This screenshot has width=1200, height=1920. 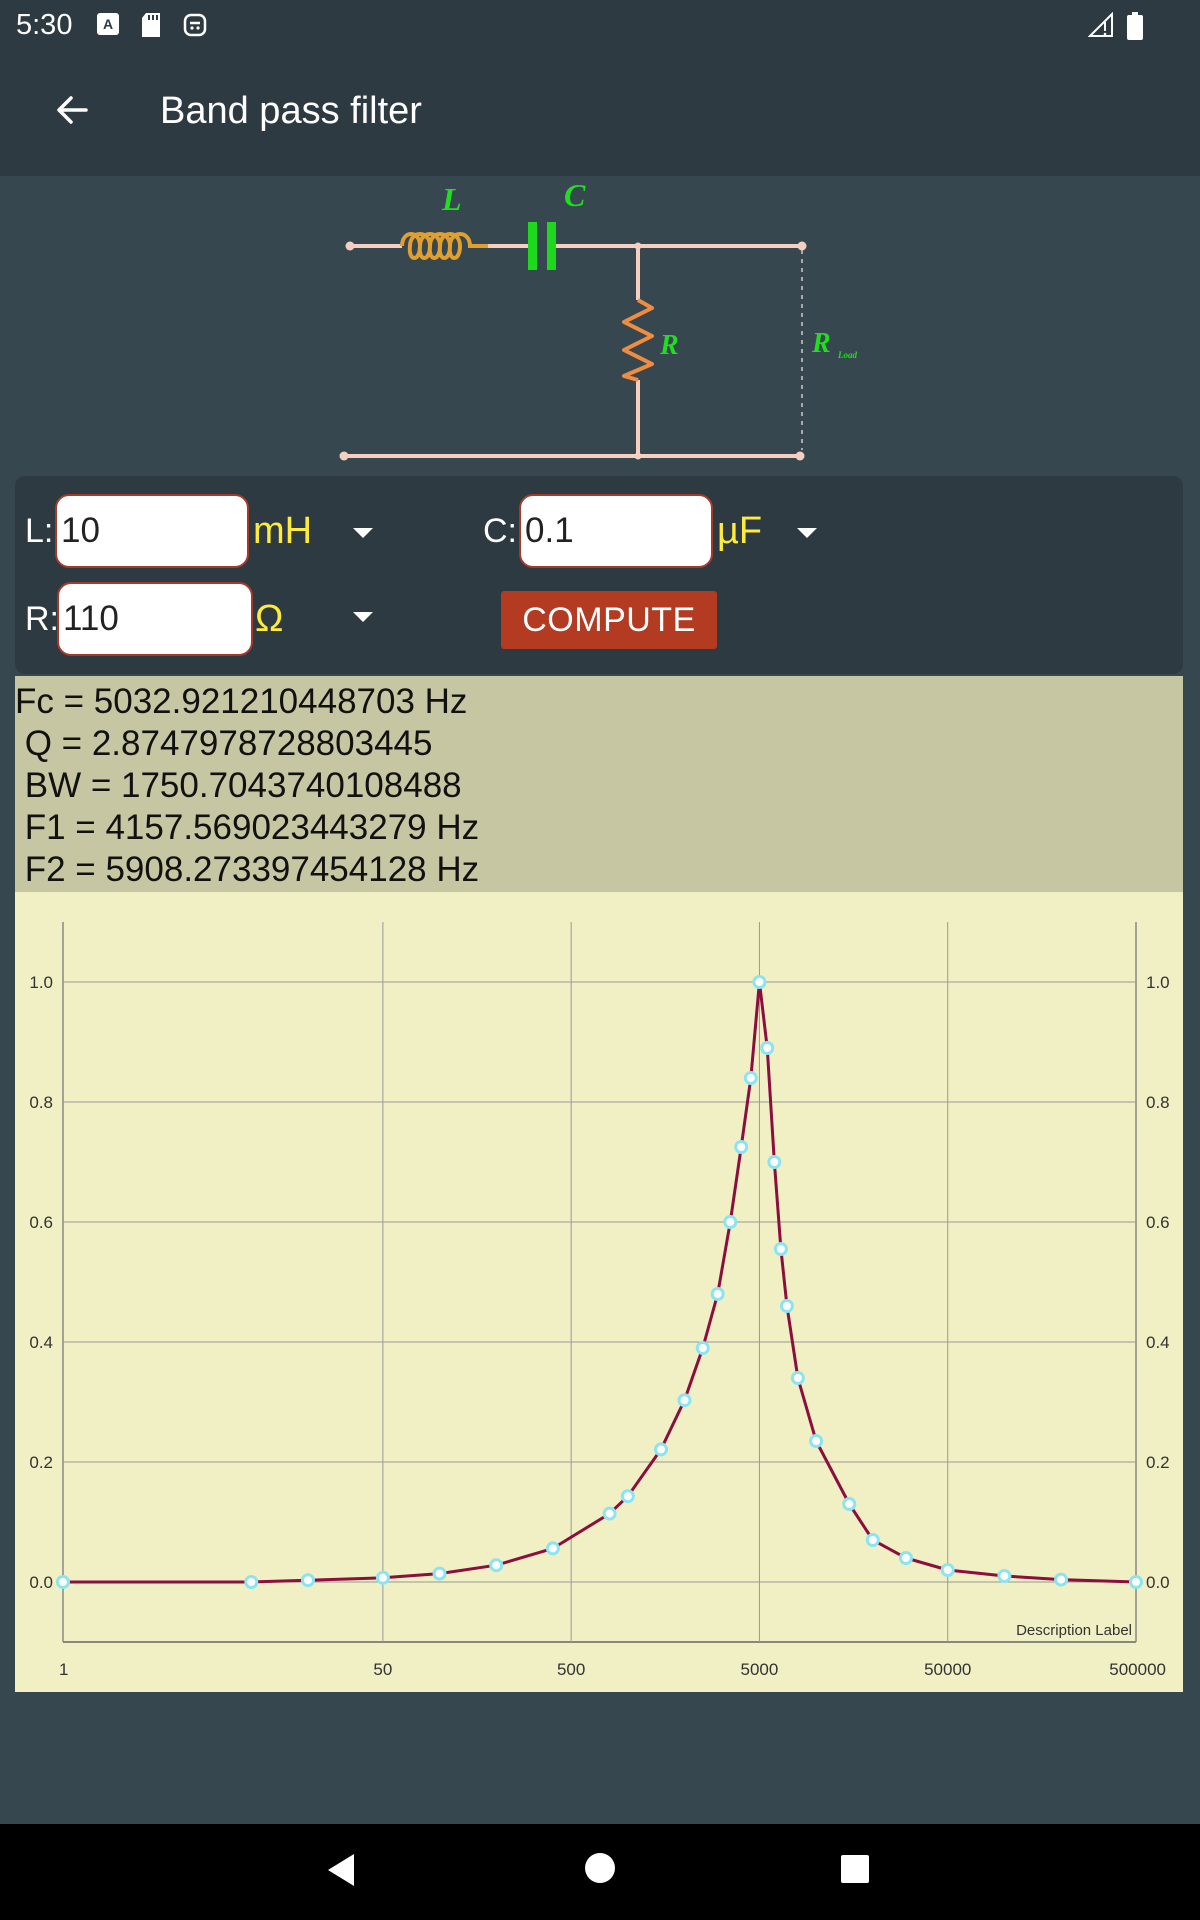 What do you see at coordinates (1137, 1669) in the screenshot?
I see `x-tick-label: 500000` at bounding box center [1137, 1669].